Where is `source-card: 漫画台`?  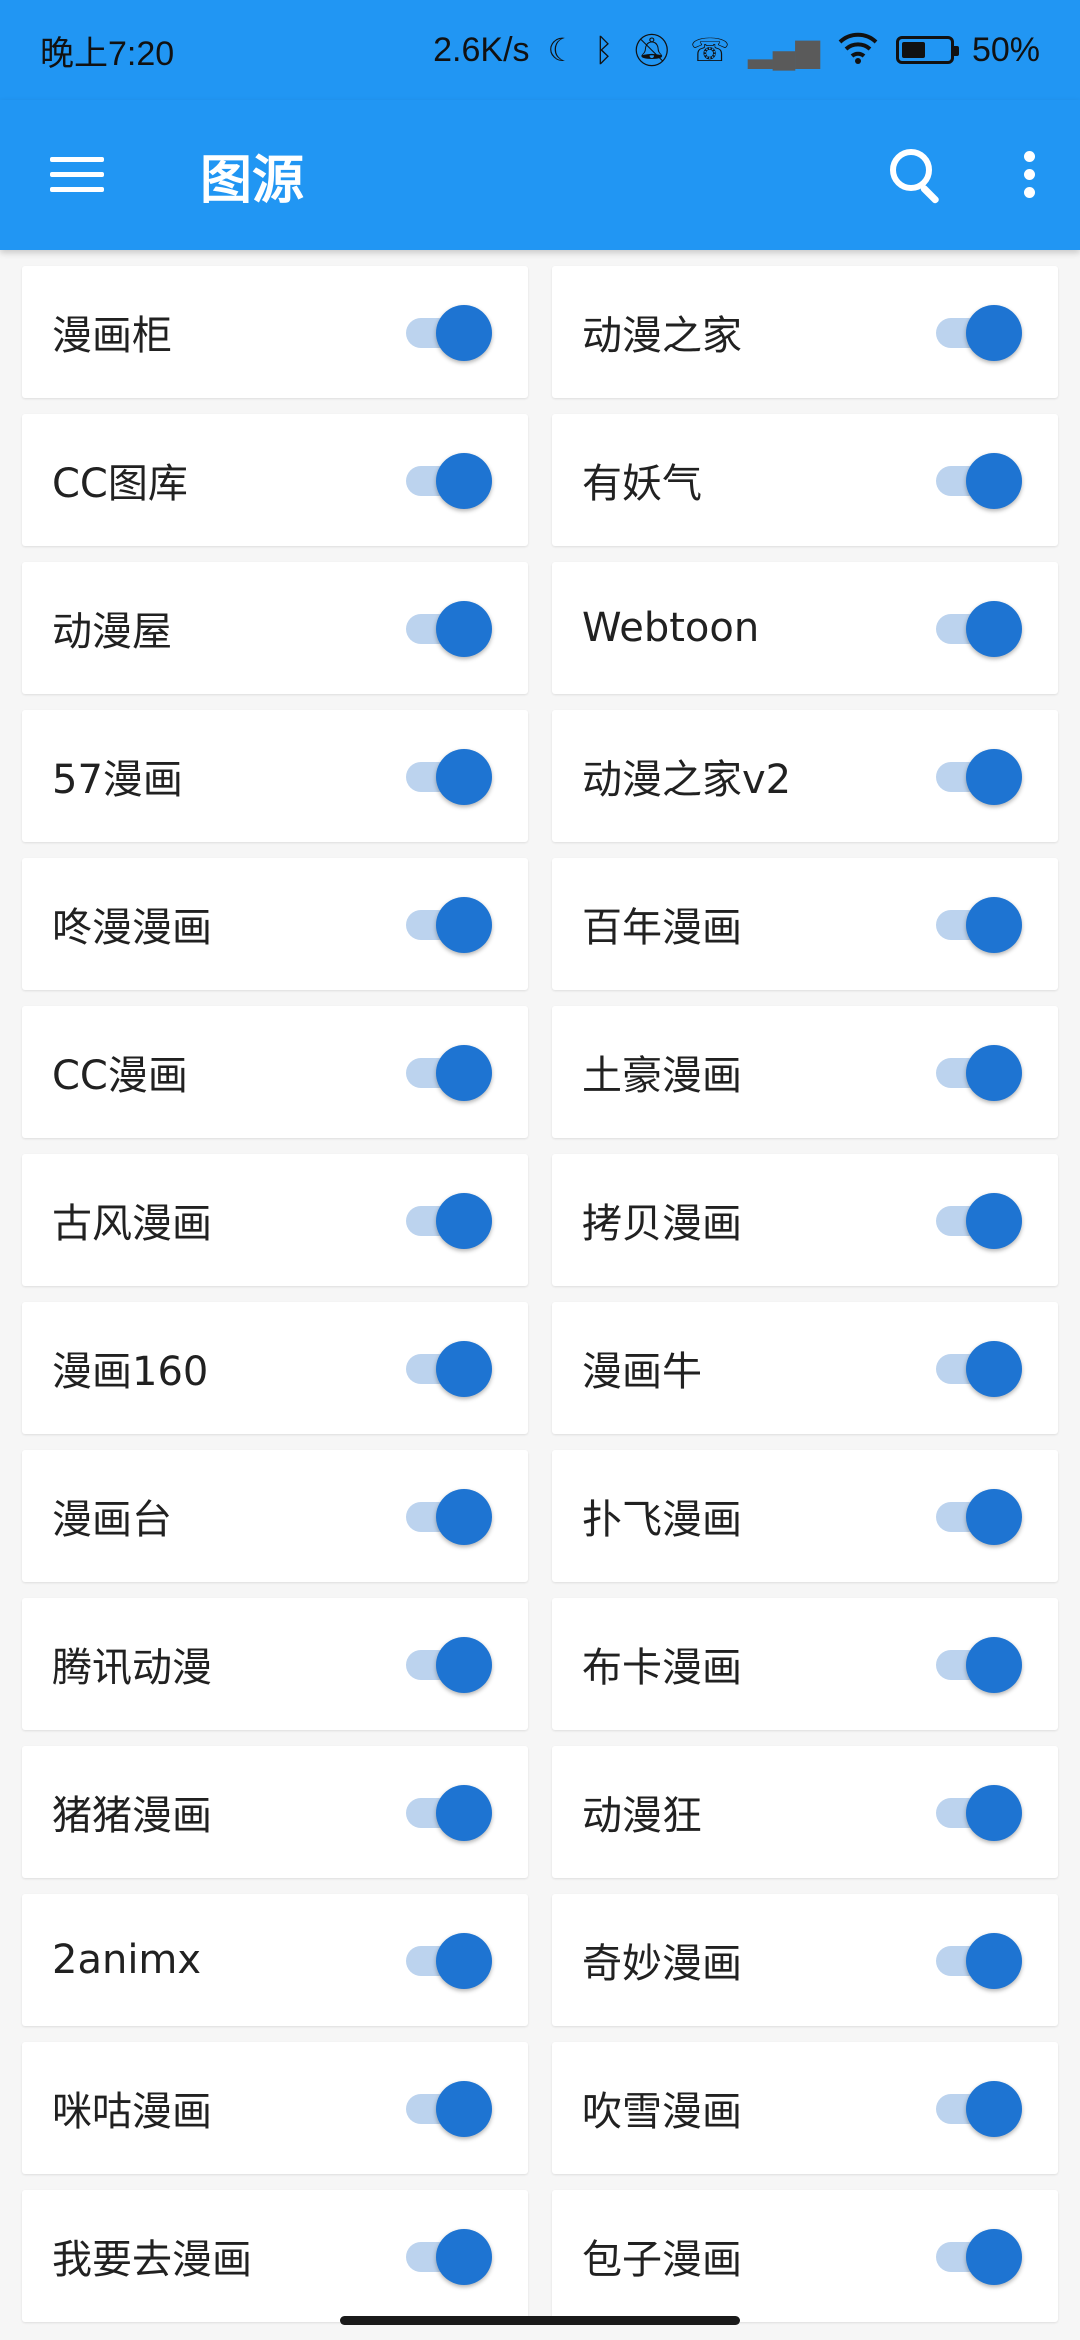
source-card: 漫画台 is located at coordinates (275, 1516).